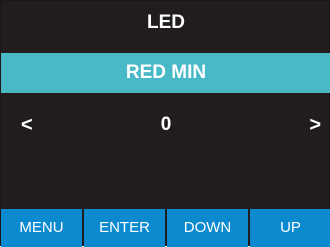  What do you see at coordinates (27, 125) in the screenshot?
I see `decrease-arrow-icon: <` at bounding box center [27, 125].